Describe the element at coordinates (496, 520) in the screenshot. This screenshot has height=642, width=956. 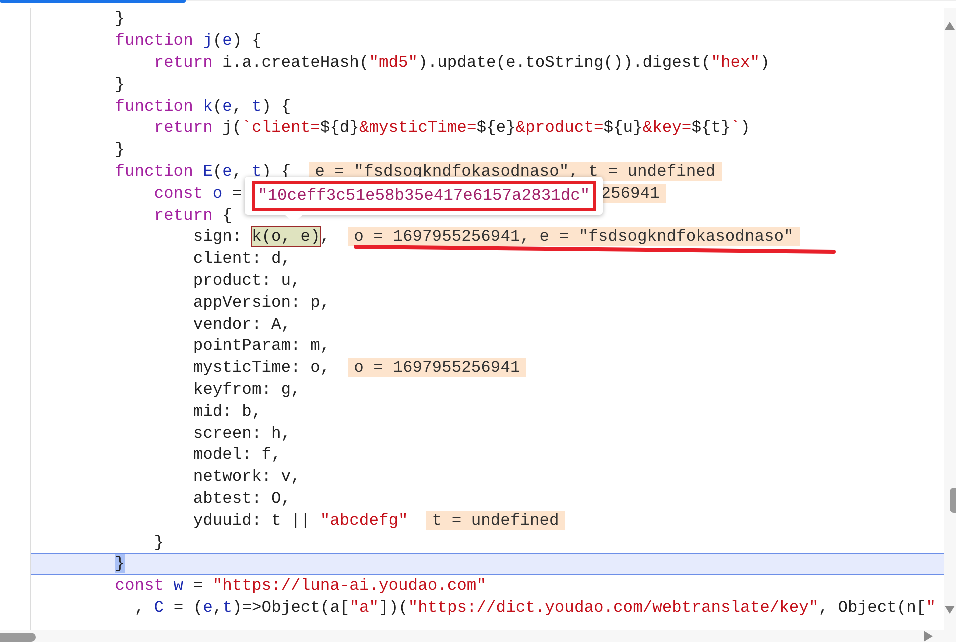
I see `inline-value: t = undefined` at that location.